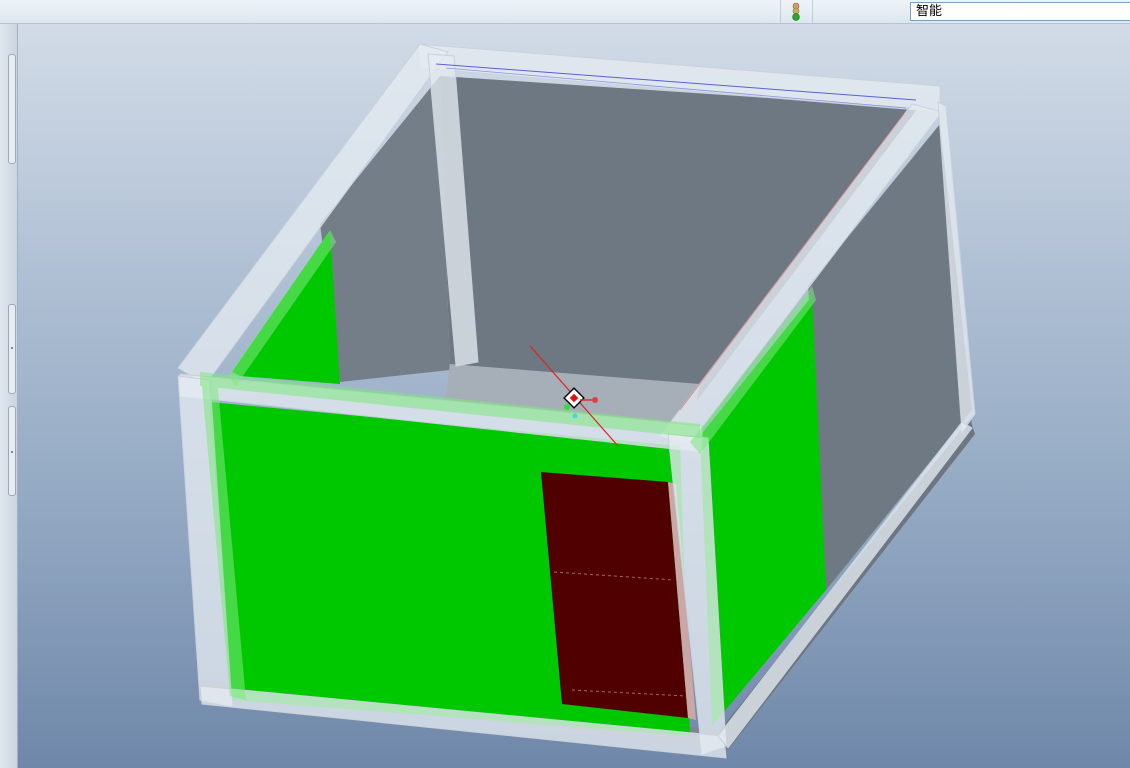 This screenshot has width=1130, height=768. Describe the element at coordinates (1020, 11) in the screenshot. I see `selection-filter-dropdown: 智能` at that location.